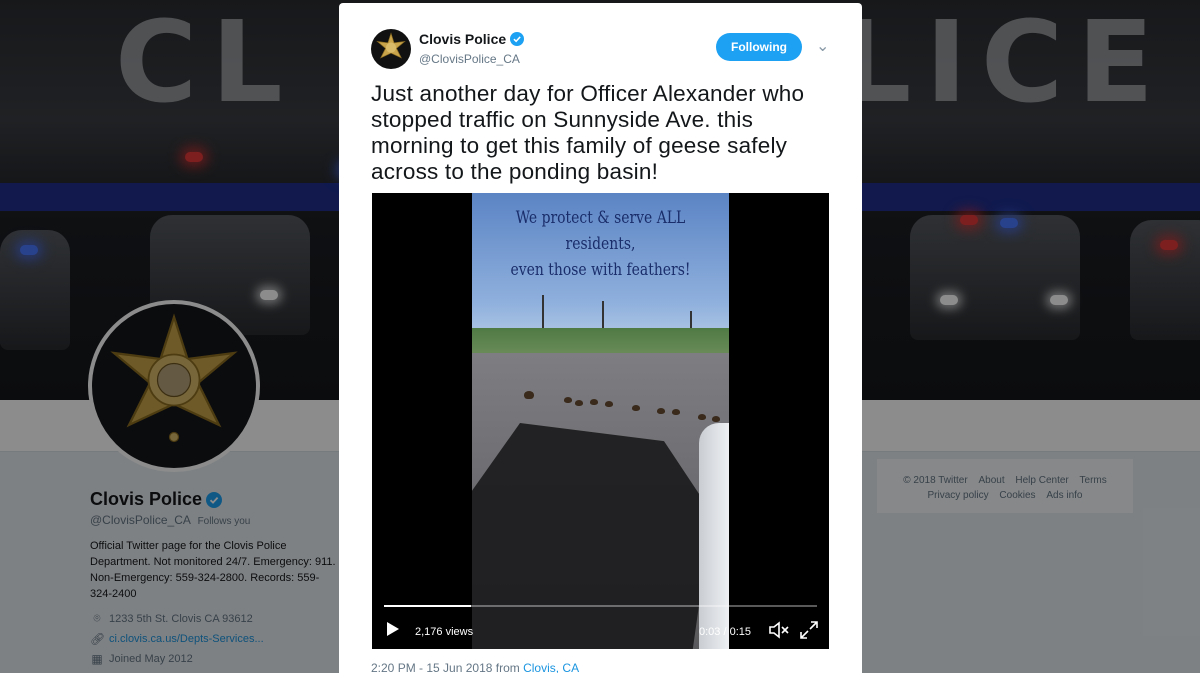 This screenshot has width=1200, height=673. I want to click on tweet-author-name-text: Clovis Police, so click(462, 39).